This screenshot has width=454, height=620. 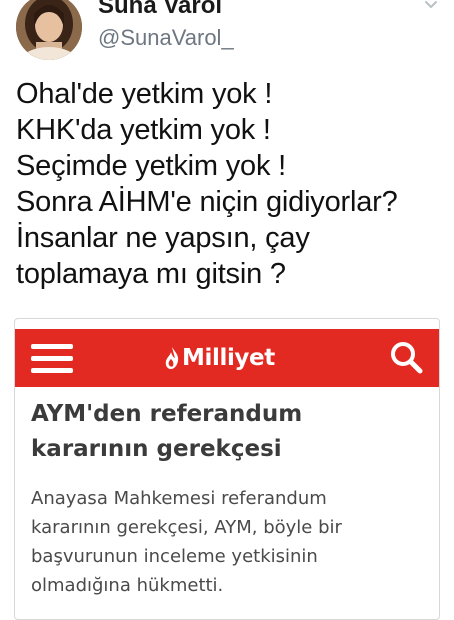 What do you see at coordinates (143, 130) in the screenshot?
I see `tweet-line: KHK'da yetkim yok !` at bounding box center [143, 130].